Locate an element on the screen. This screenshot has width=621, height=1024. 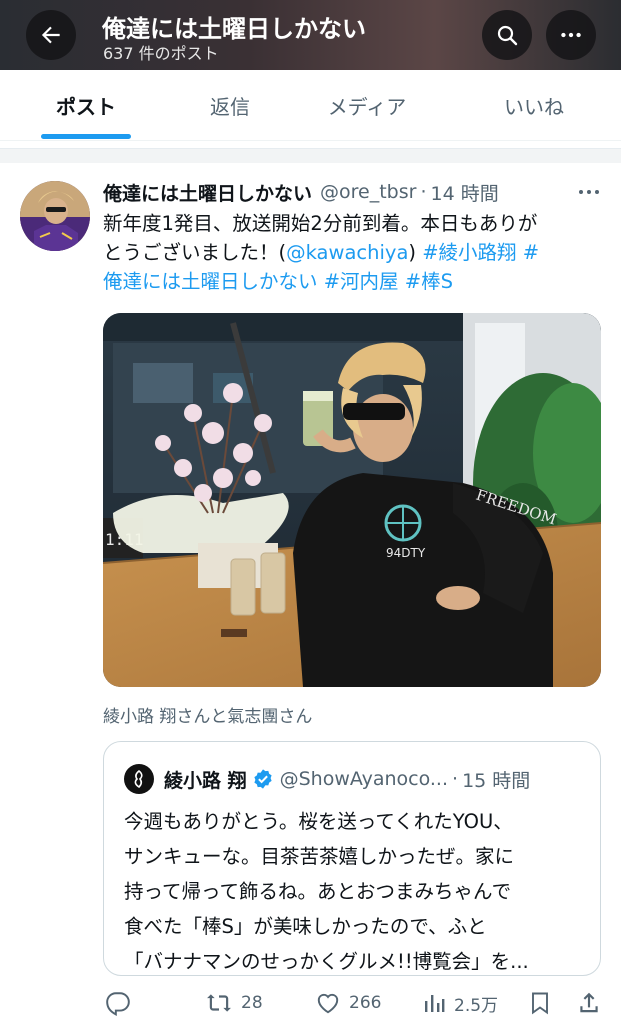
heart-icon is located at coordinates (328, 1003).